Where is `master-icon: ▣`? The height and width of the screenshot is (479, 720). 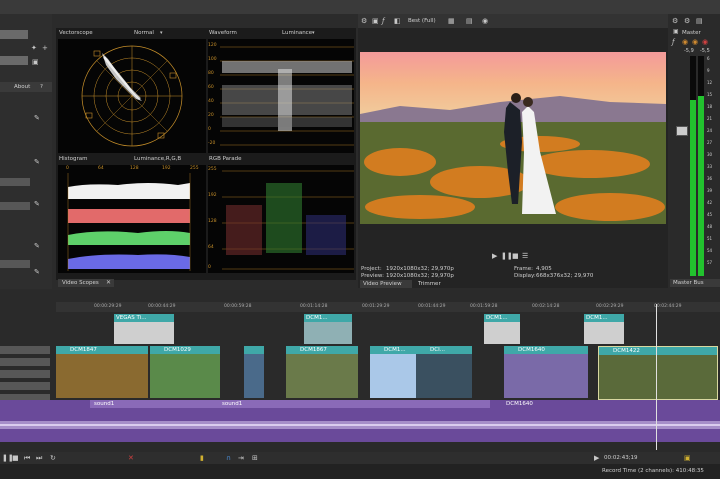
master-icon: ▣ is located at coordinates (676, 31).